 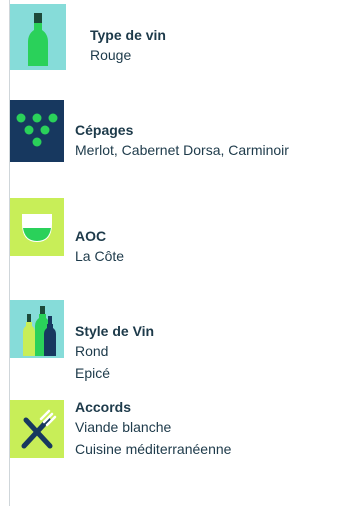 I want to click on wine-glass-icon, so click(x=37, y=228).